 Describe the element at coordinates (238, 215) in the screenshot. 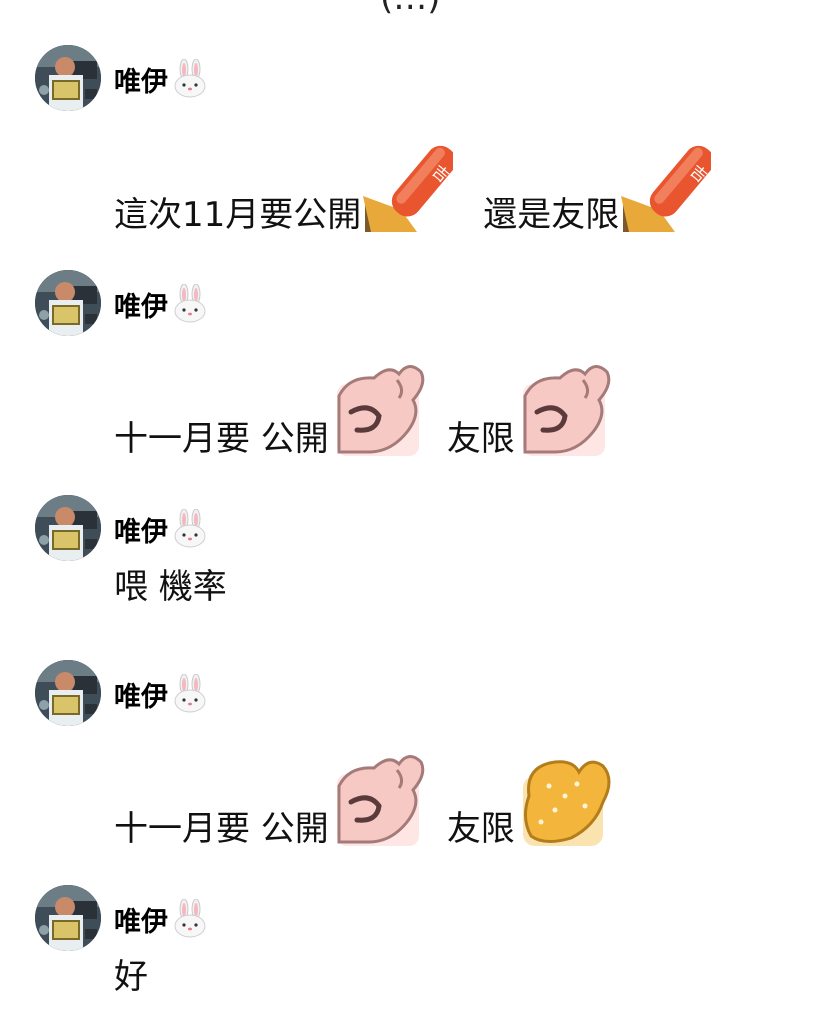

I see `message-text-part: 這次11月要公開` at that location.